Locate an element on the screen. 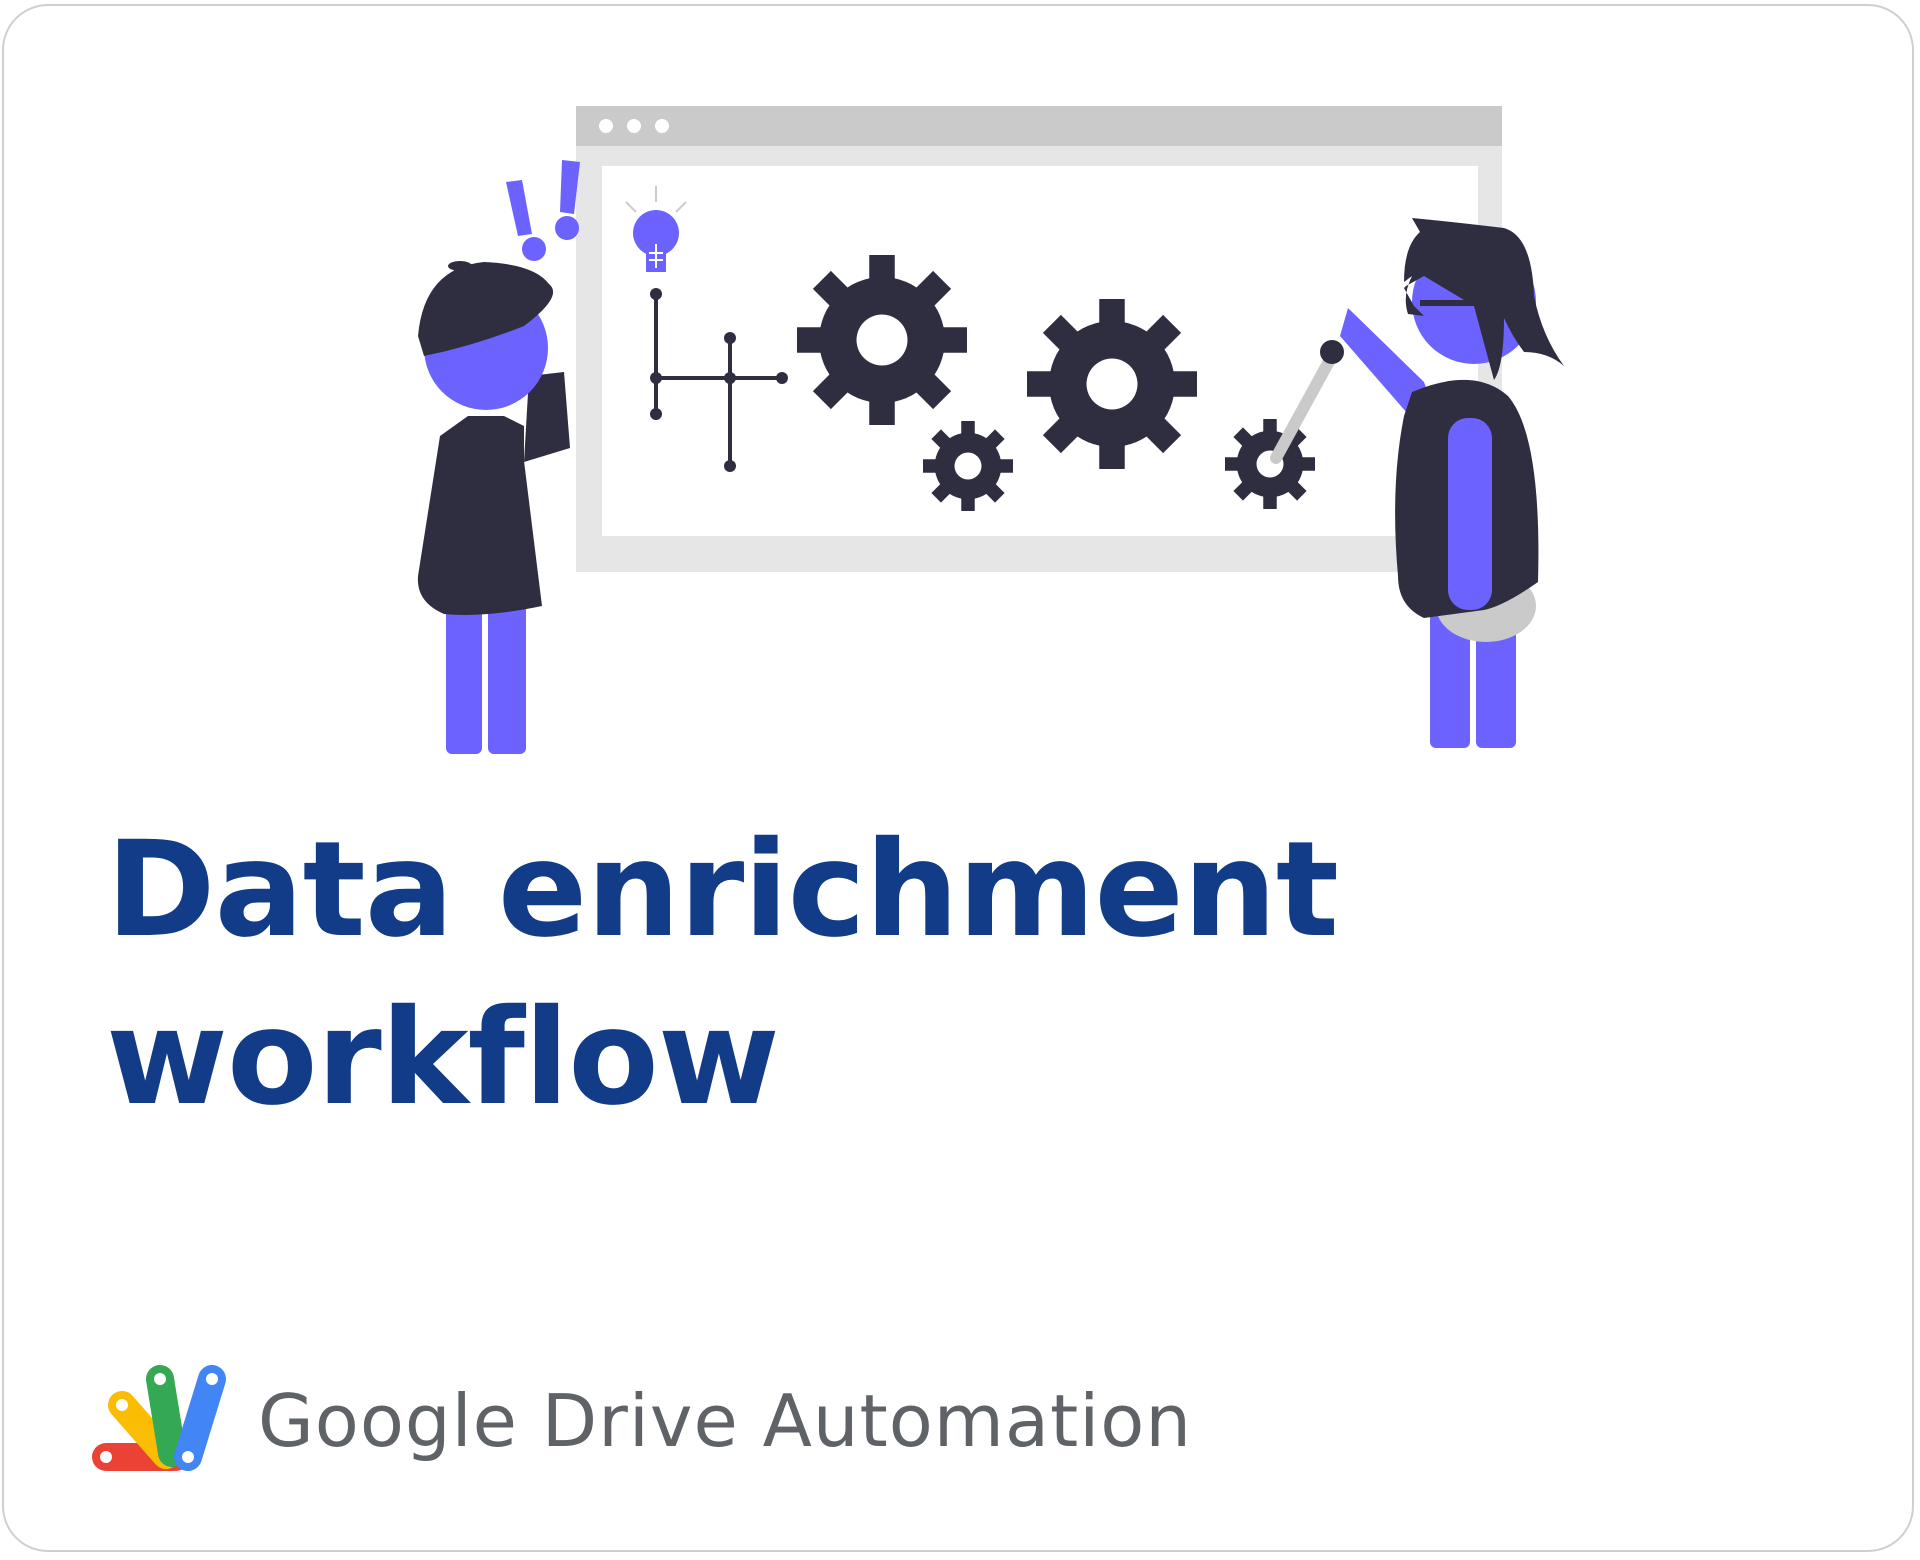 This screenshot has width=1920, height=1560. person-with-cap is located at coordinates (493, 507).